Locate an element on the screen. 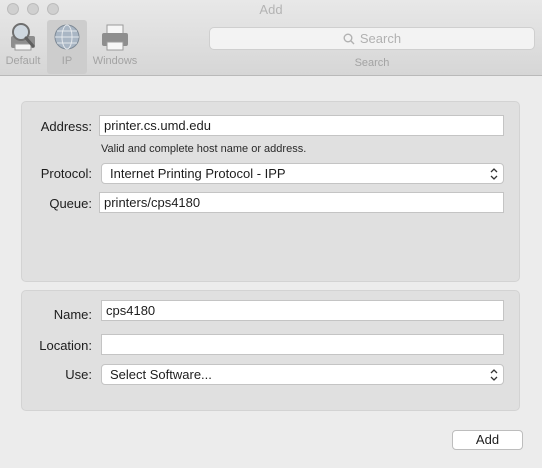  add-button: Add is located at coordinates (487, 440).